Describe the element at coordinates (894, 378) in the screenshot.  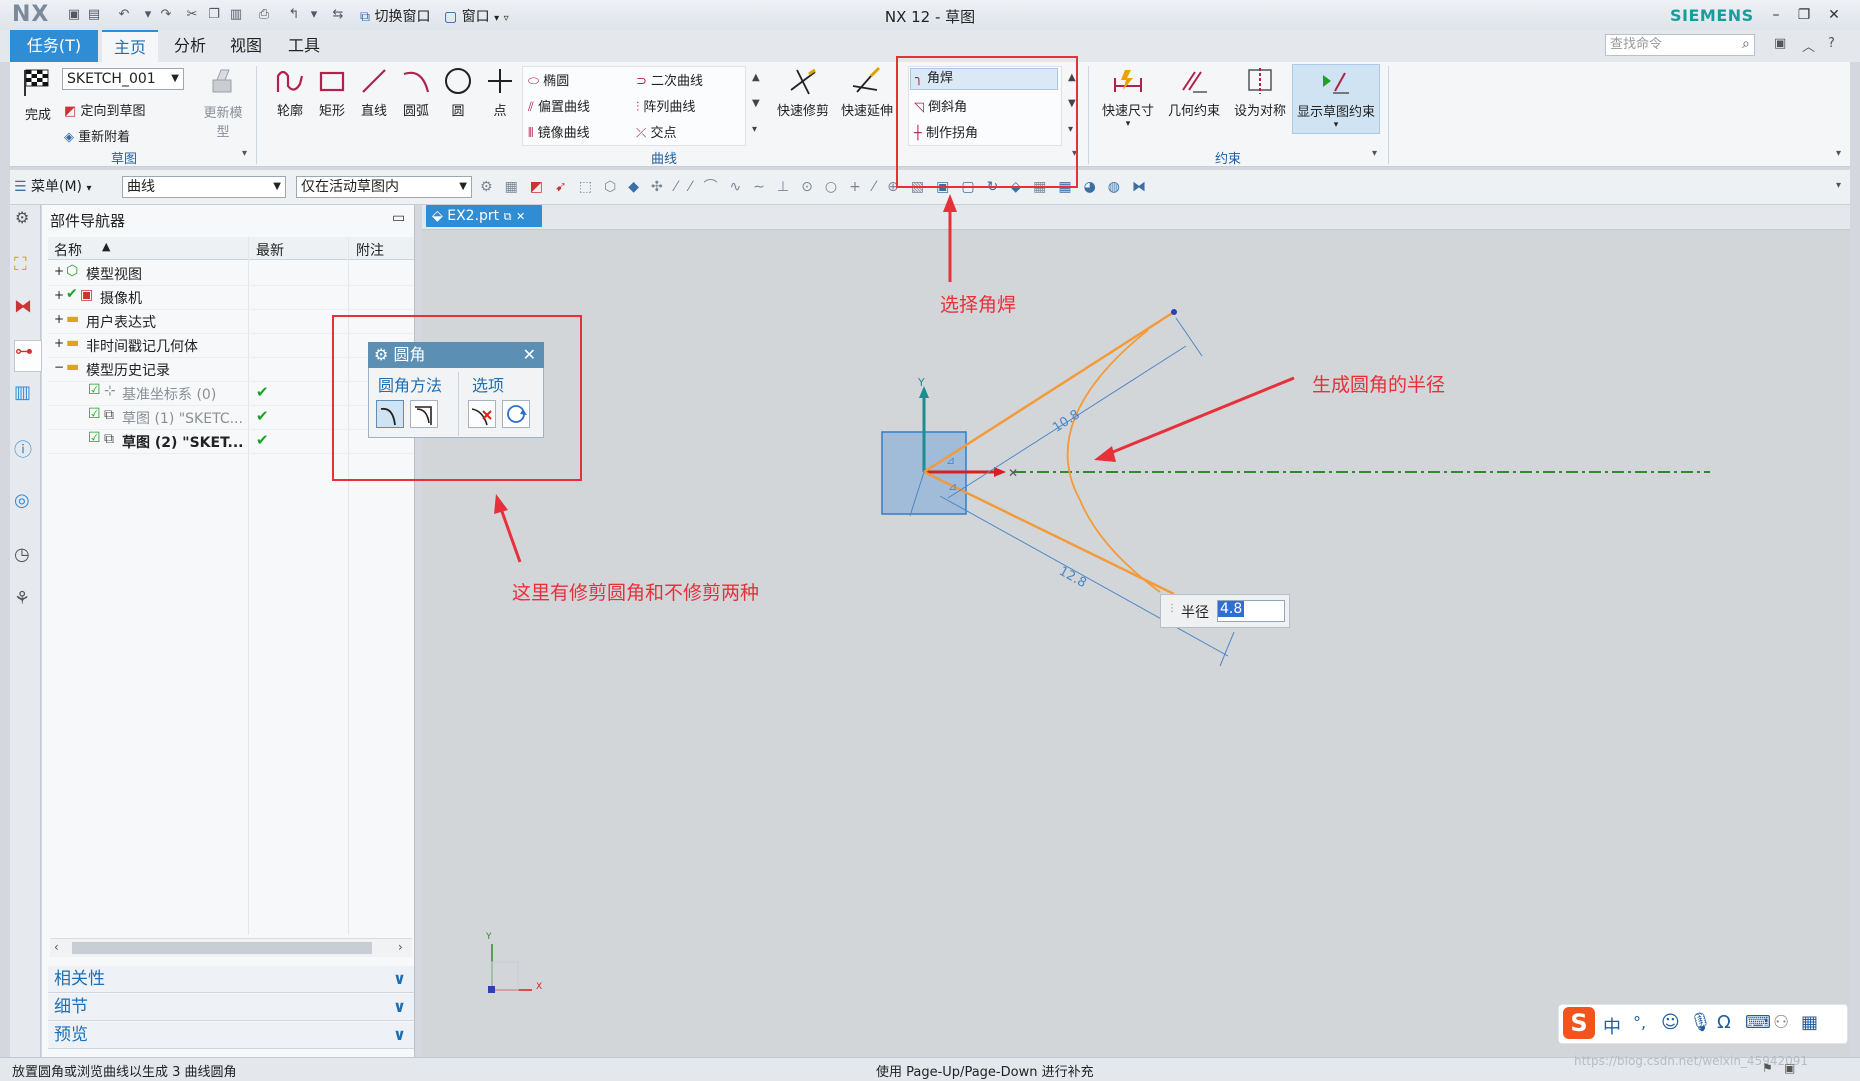
I see `annotation-arrows` at that location.